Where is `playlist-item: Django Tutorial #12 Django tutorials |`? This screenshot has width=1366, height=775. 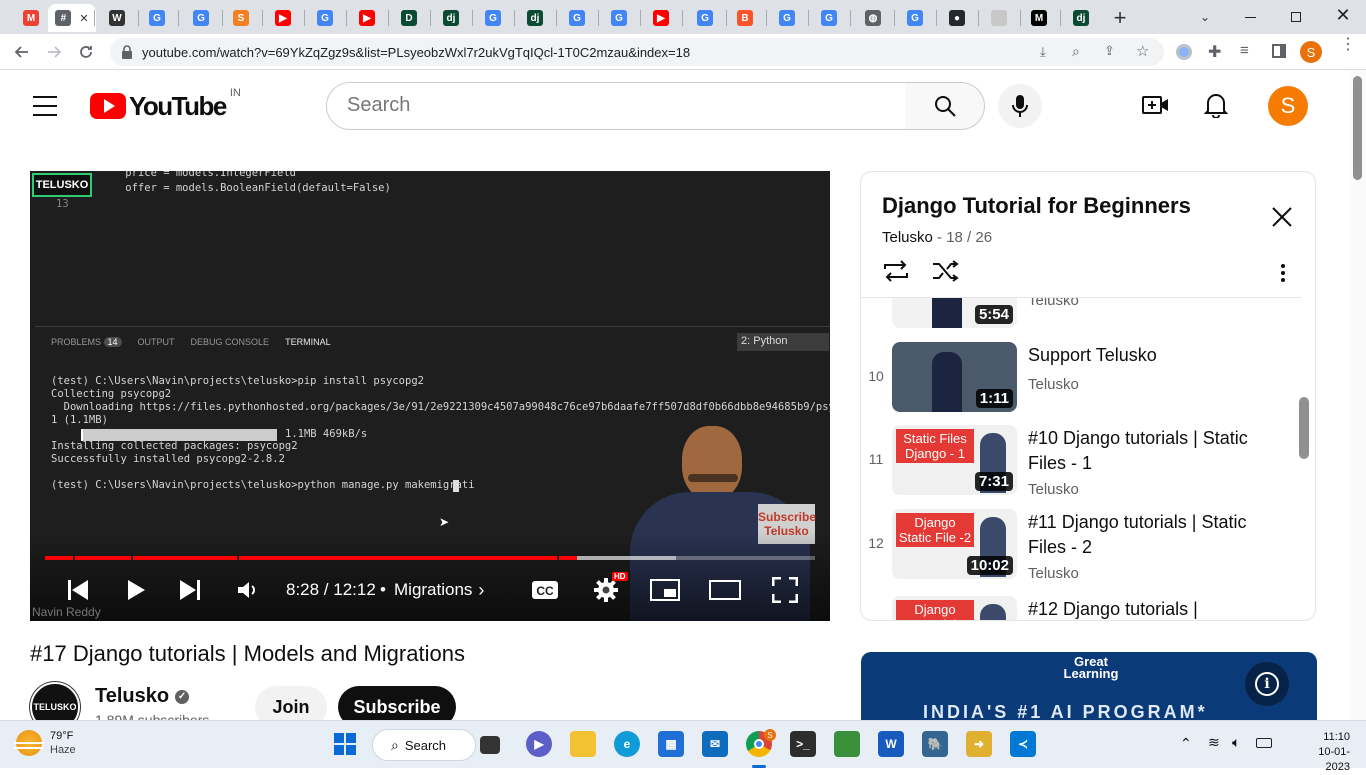 playlist-item: Django Tutorial #12 Django tutorials | is located at coordinates (1081, 608).